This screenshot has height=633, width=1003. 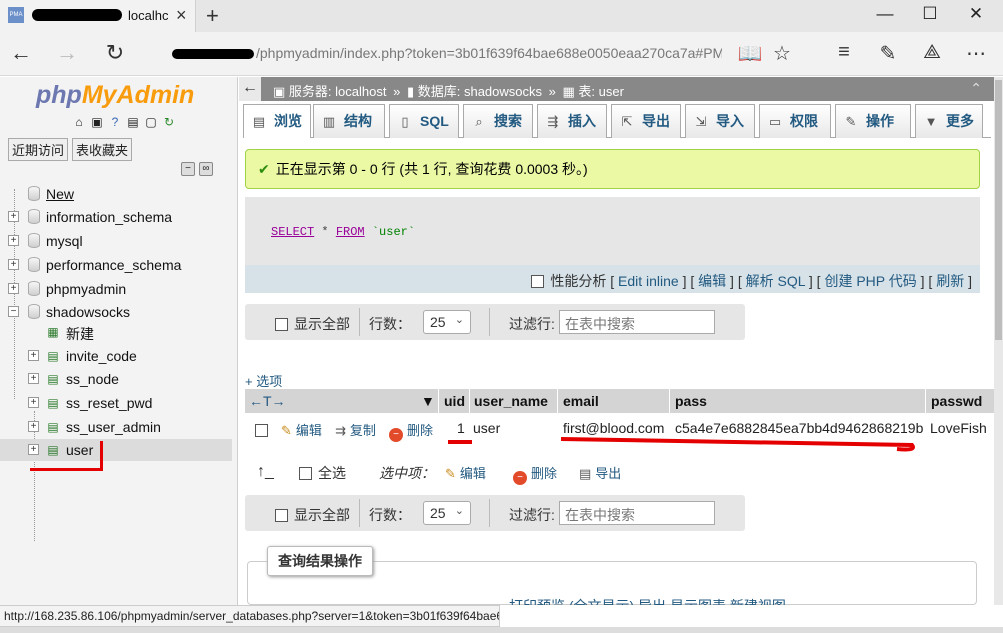 What do you see at coordinates (888, 53) in the screenshot?
I see `web-note-icon: ✎` at bounding box center [888, 53].